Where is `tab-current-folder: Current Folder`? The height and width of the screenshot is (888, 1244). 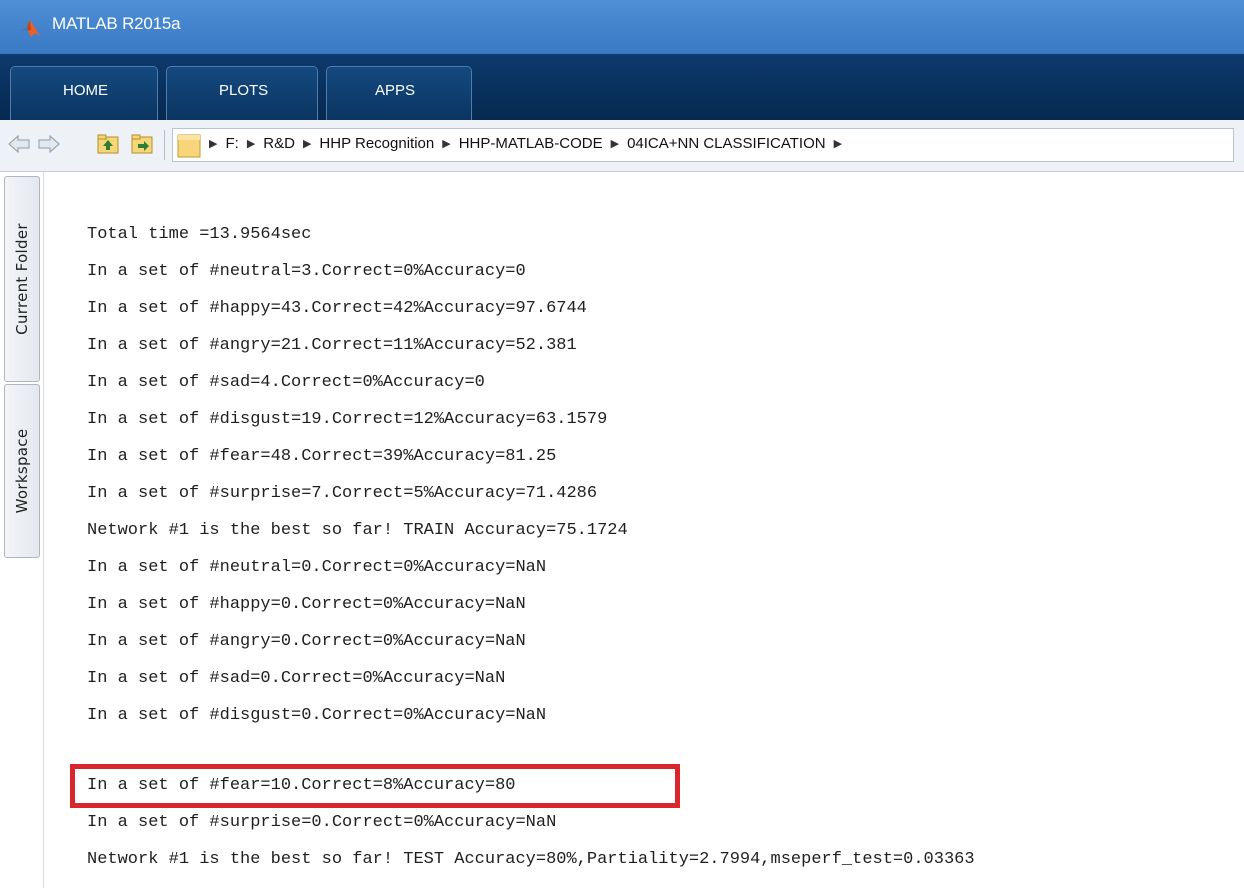 tab-current-folder: Current Folder is located at coordinates (22, 279).